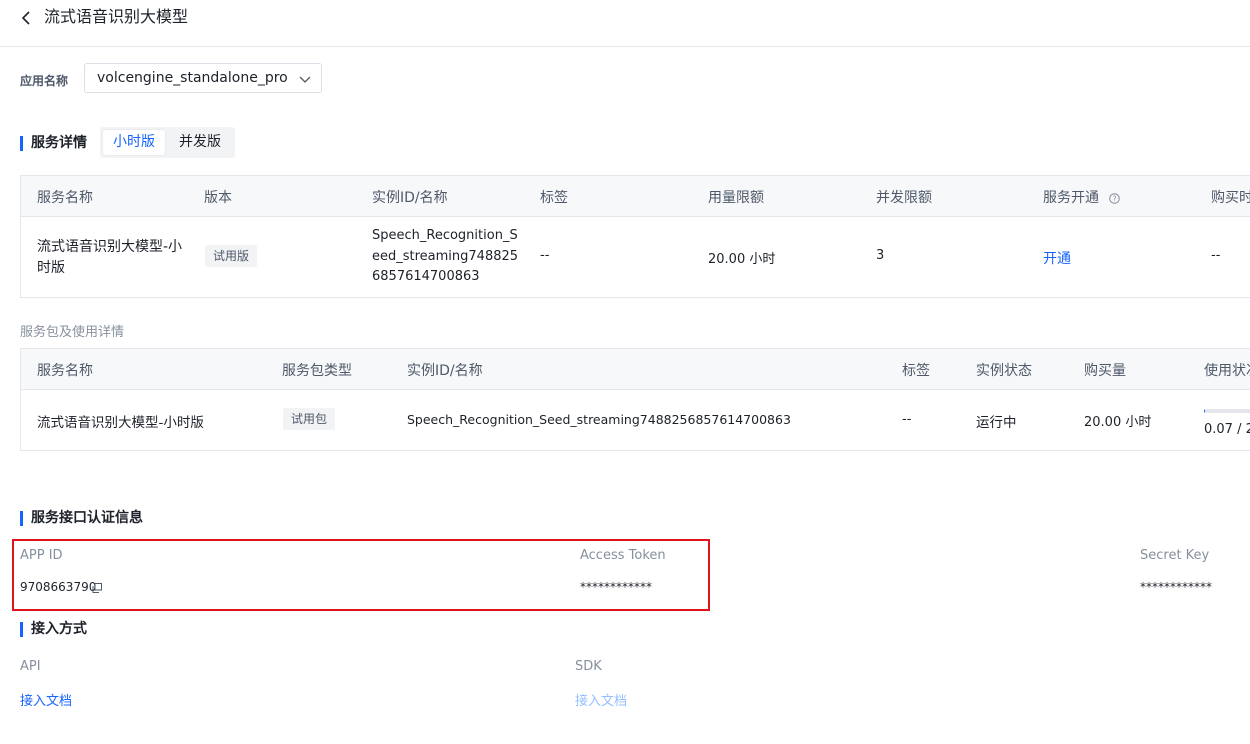 The image size is (1250, 744). I want to click on usage-text: 0.07 / 20, so click(1227, 429).